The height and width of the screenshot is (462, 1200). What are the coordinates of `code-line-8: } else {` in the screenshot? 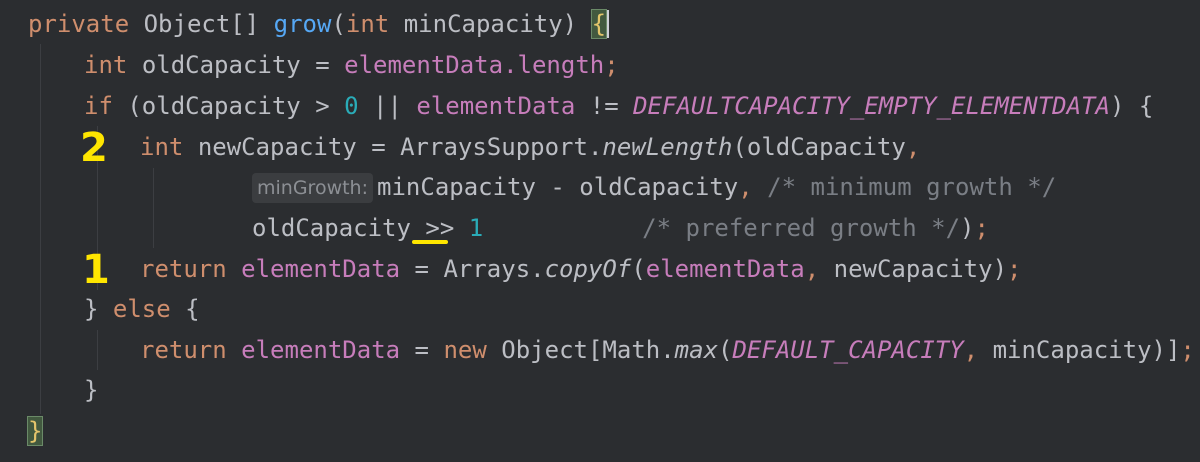 It's located at (142, 309).